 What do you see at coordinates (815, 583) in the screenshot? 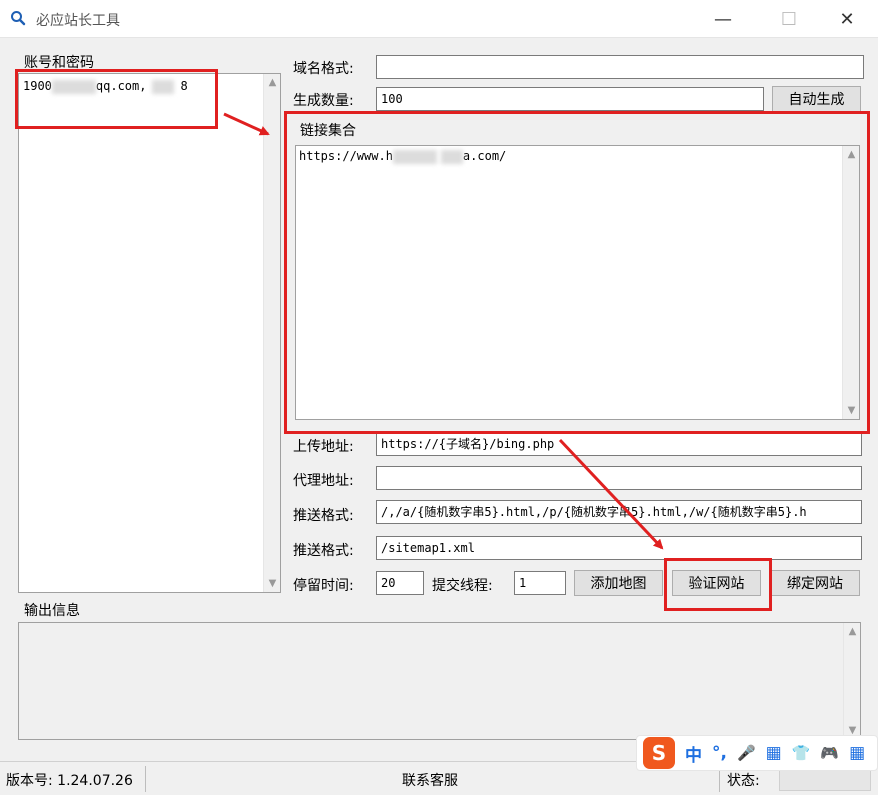
I see `bind-site-button: 绑定网站` at bounding box center [815, 583].